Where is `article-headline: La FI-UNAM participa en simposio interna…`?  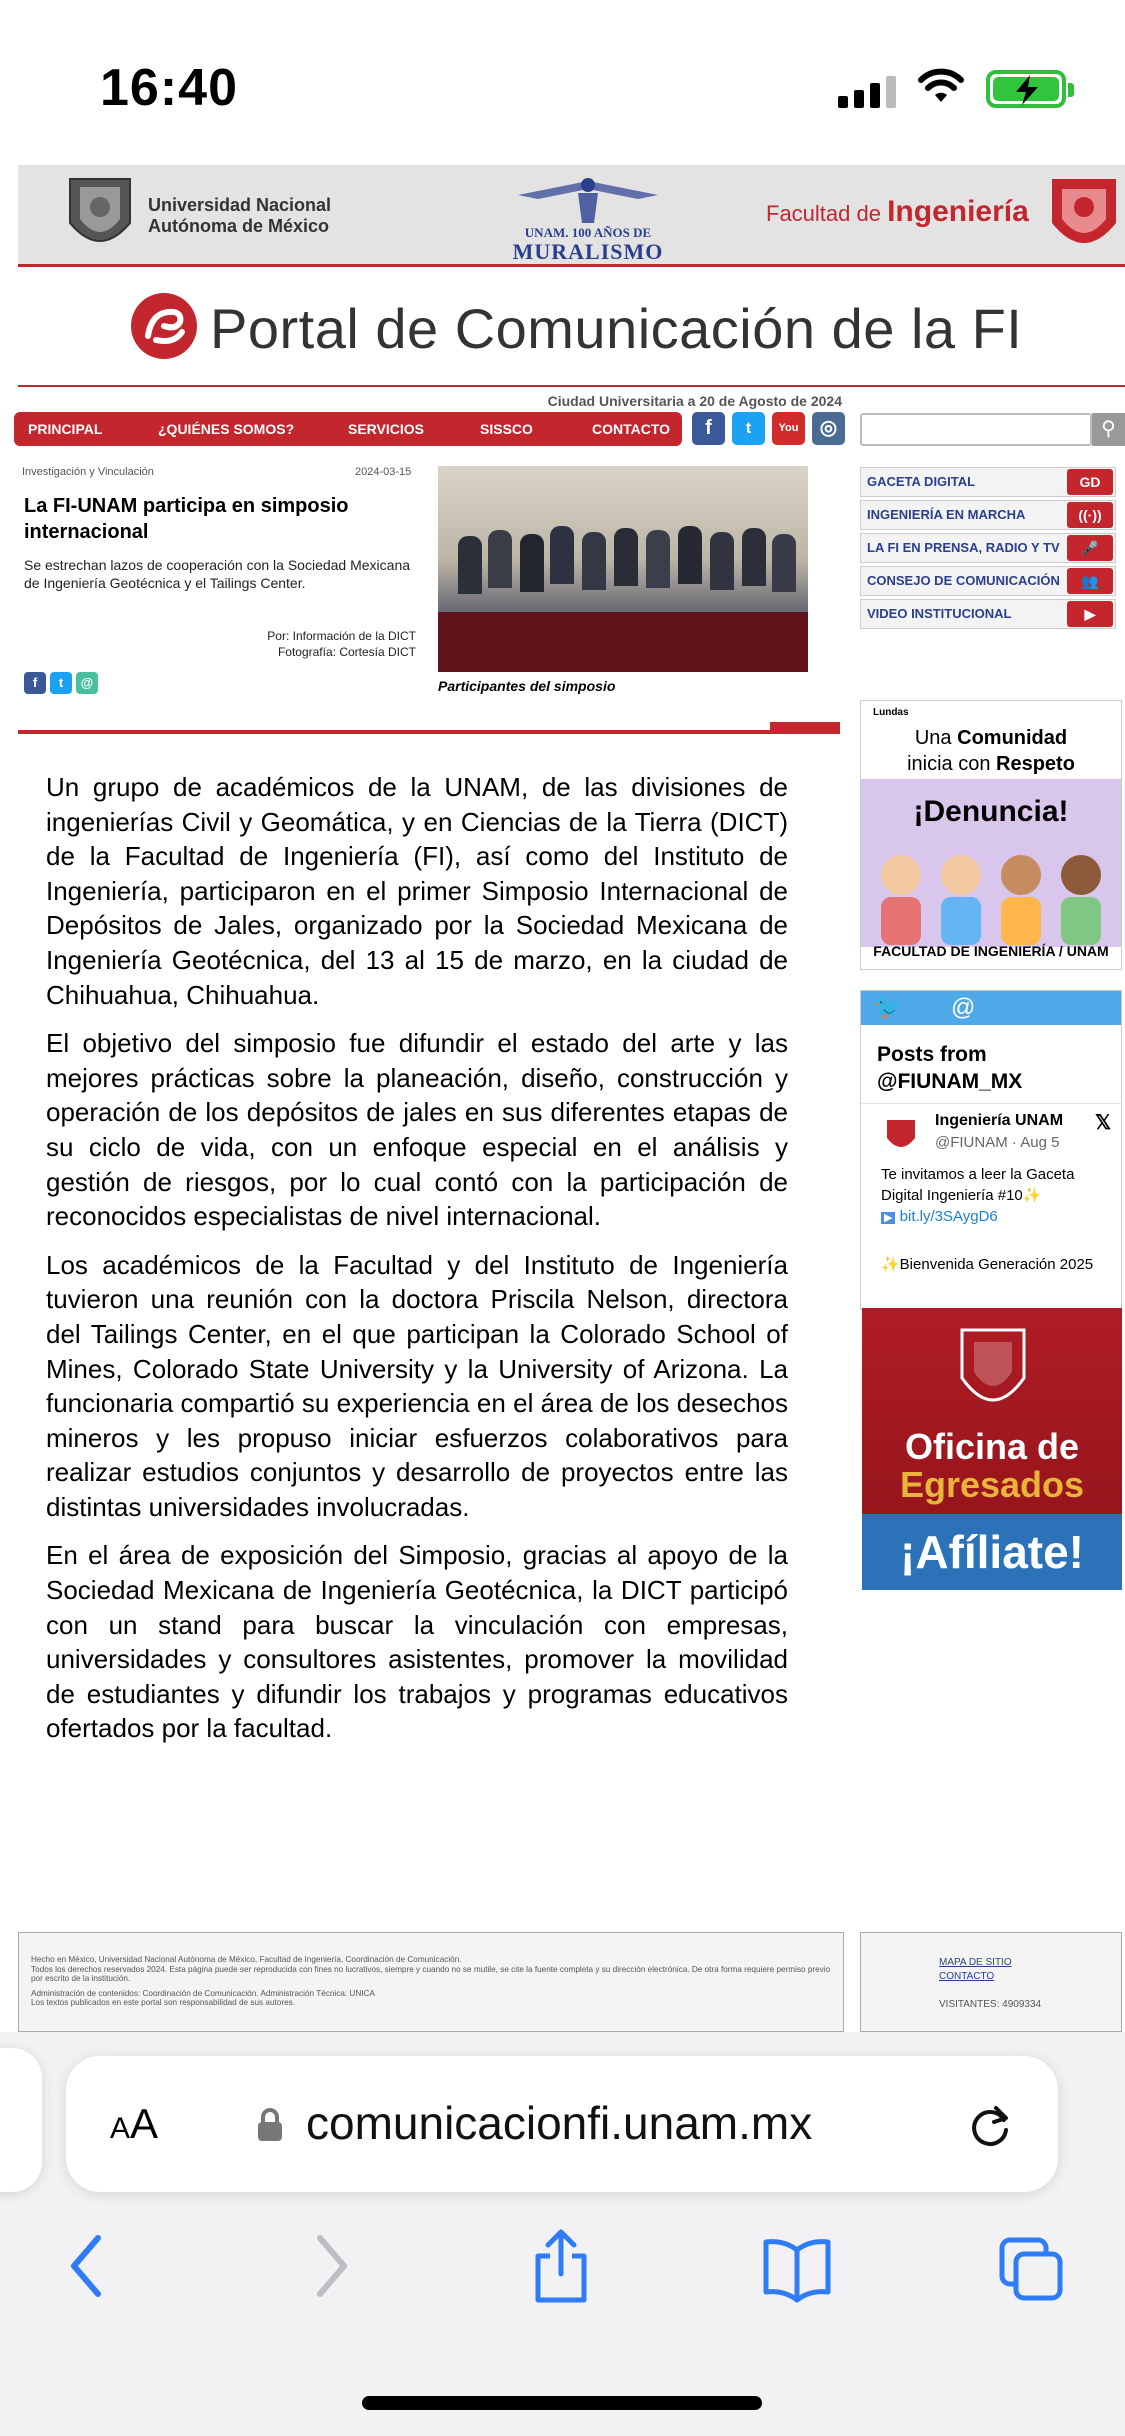 article-headline: La FI-UNAM participa en simposio interna… is located at coordinates (186, 519).